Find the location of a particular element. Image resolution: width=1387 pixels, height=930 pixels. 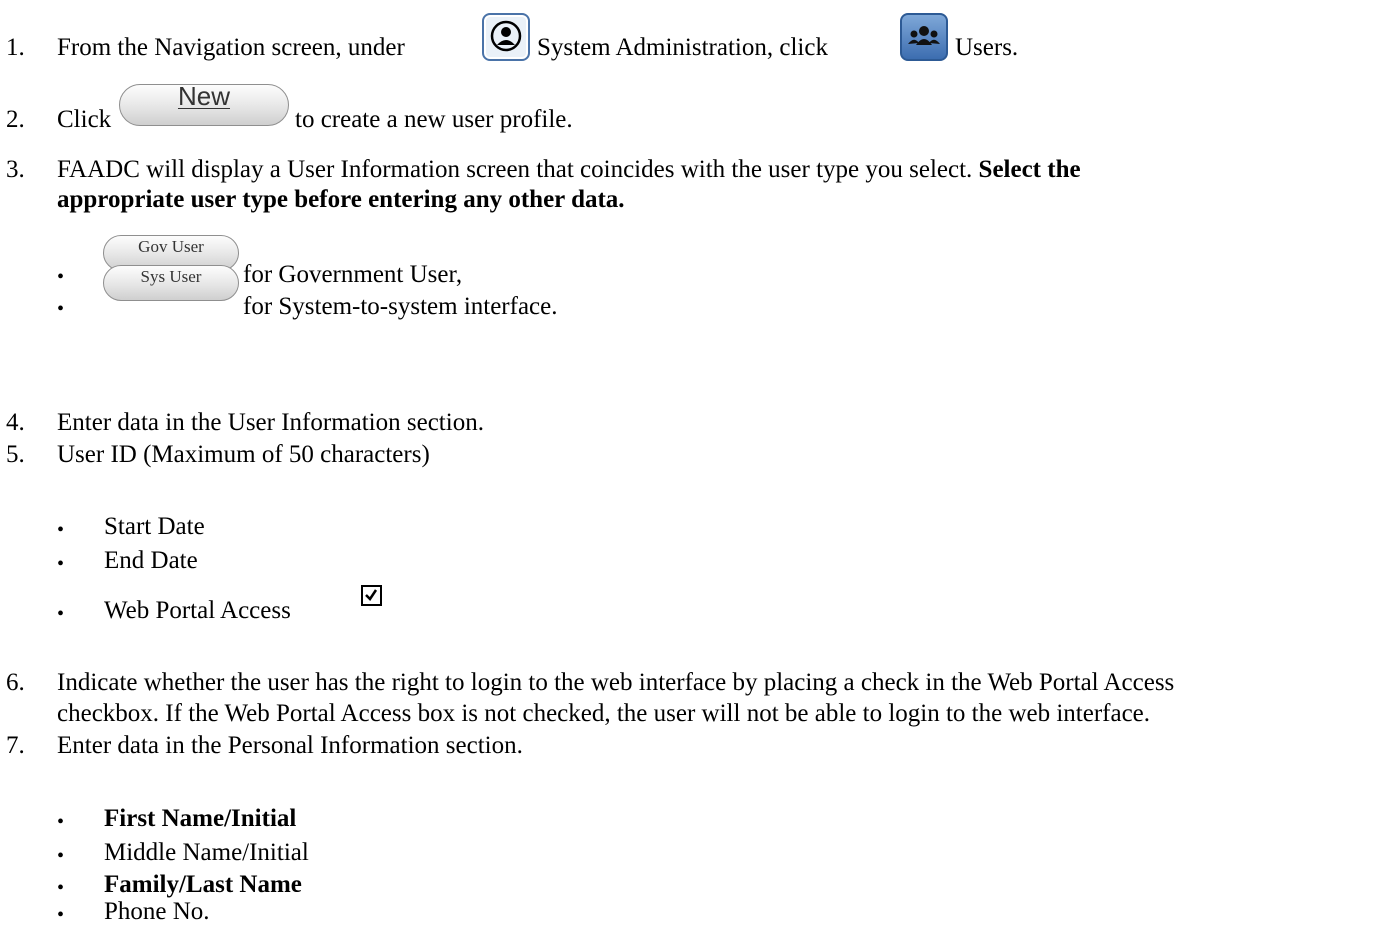

middle-name-item: Middle Name/Initial is located at coordinates (206, 852).